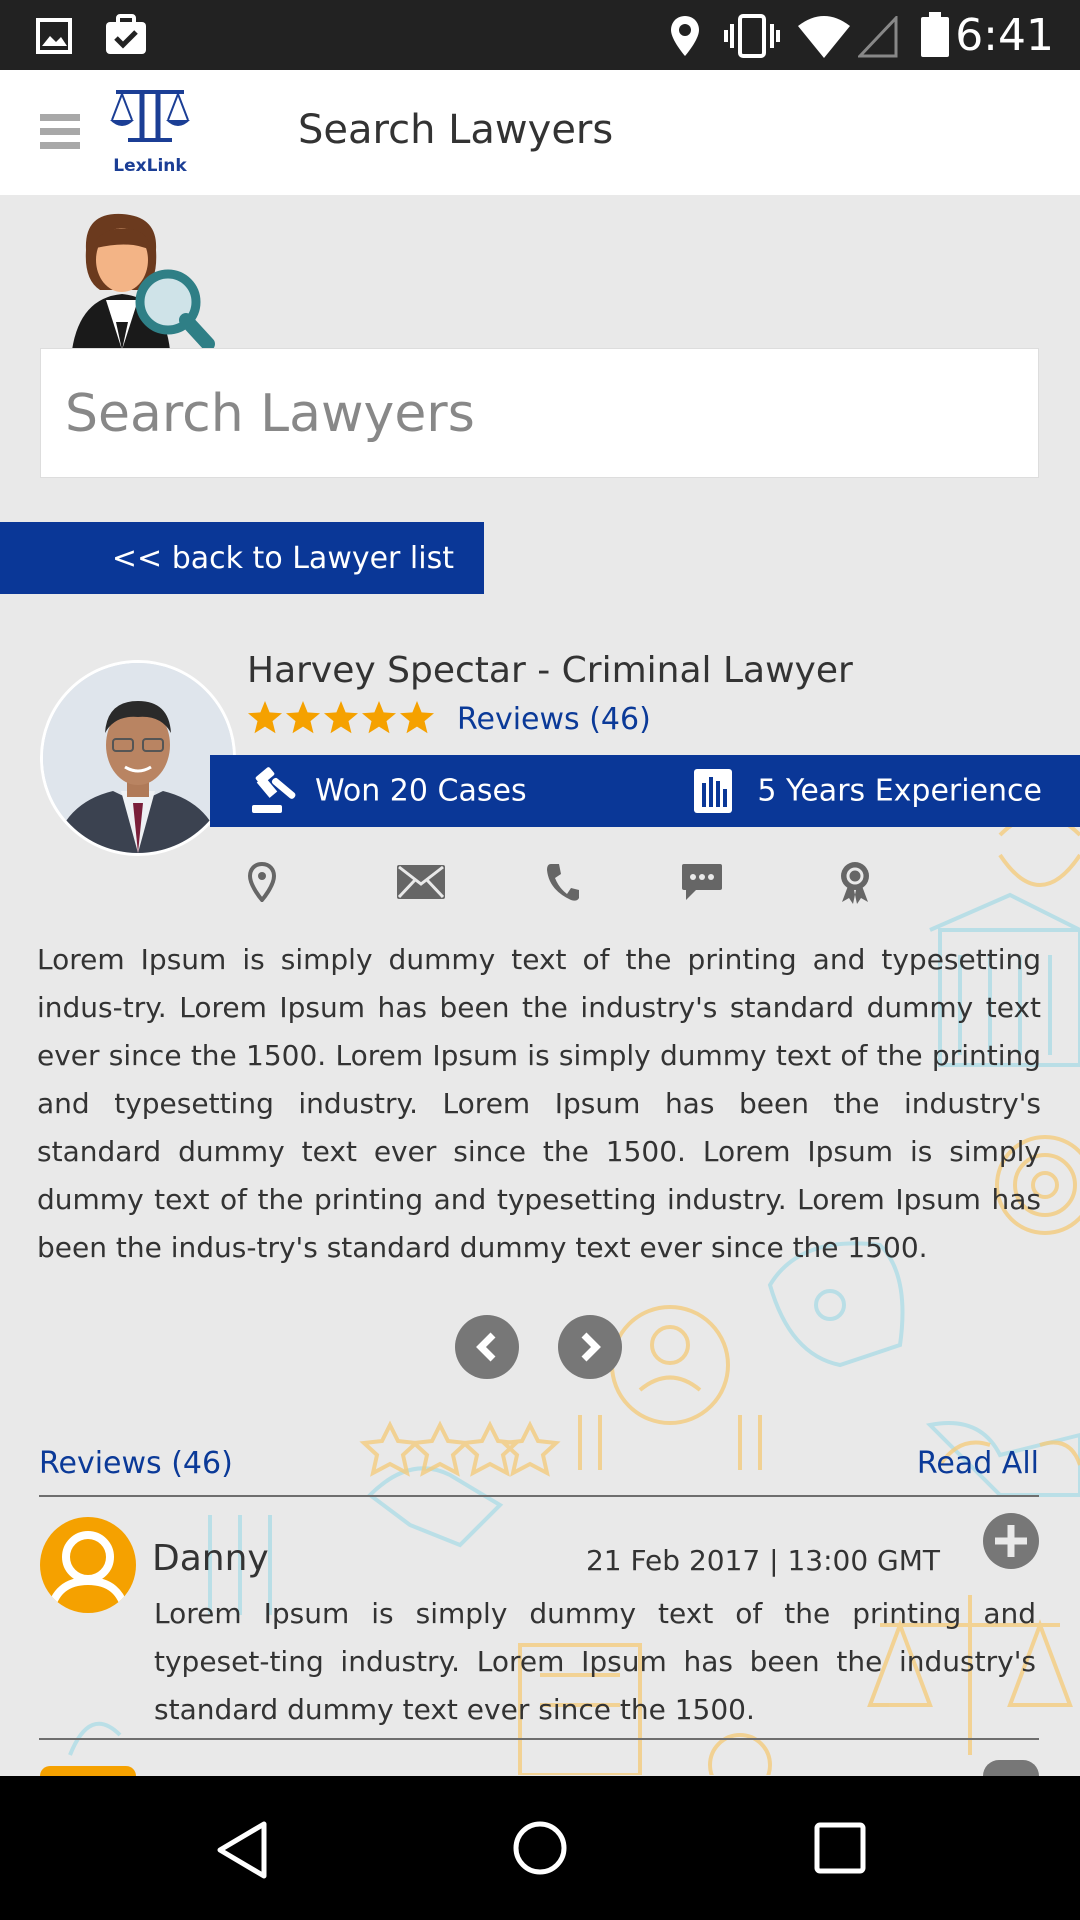 This screenshot has height=1920, width=1080. I want to click on app-logo: LexLink, so click(150, 133).